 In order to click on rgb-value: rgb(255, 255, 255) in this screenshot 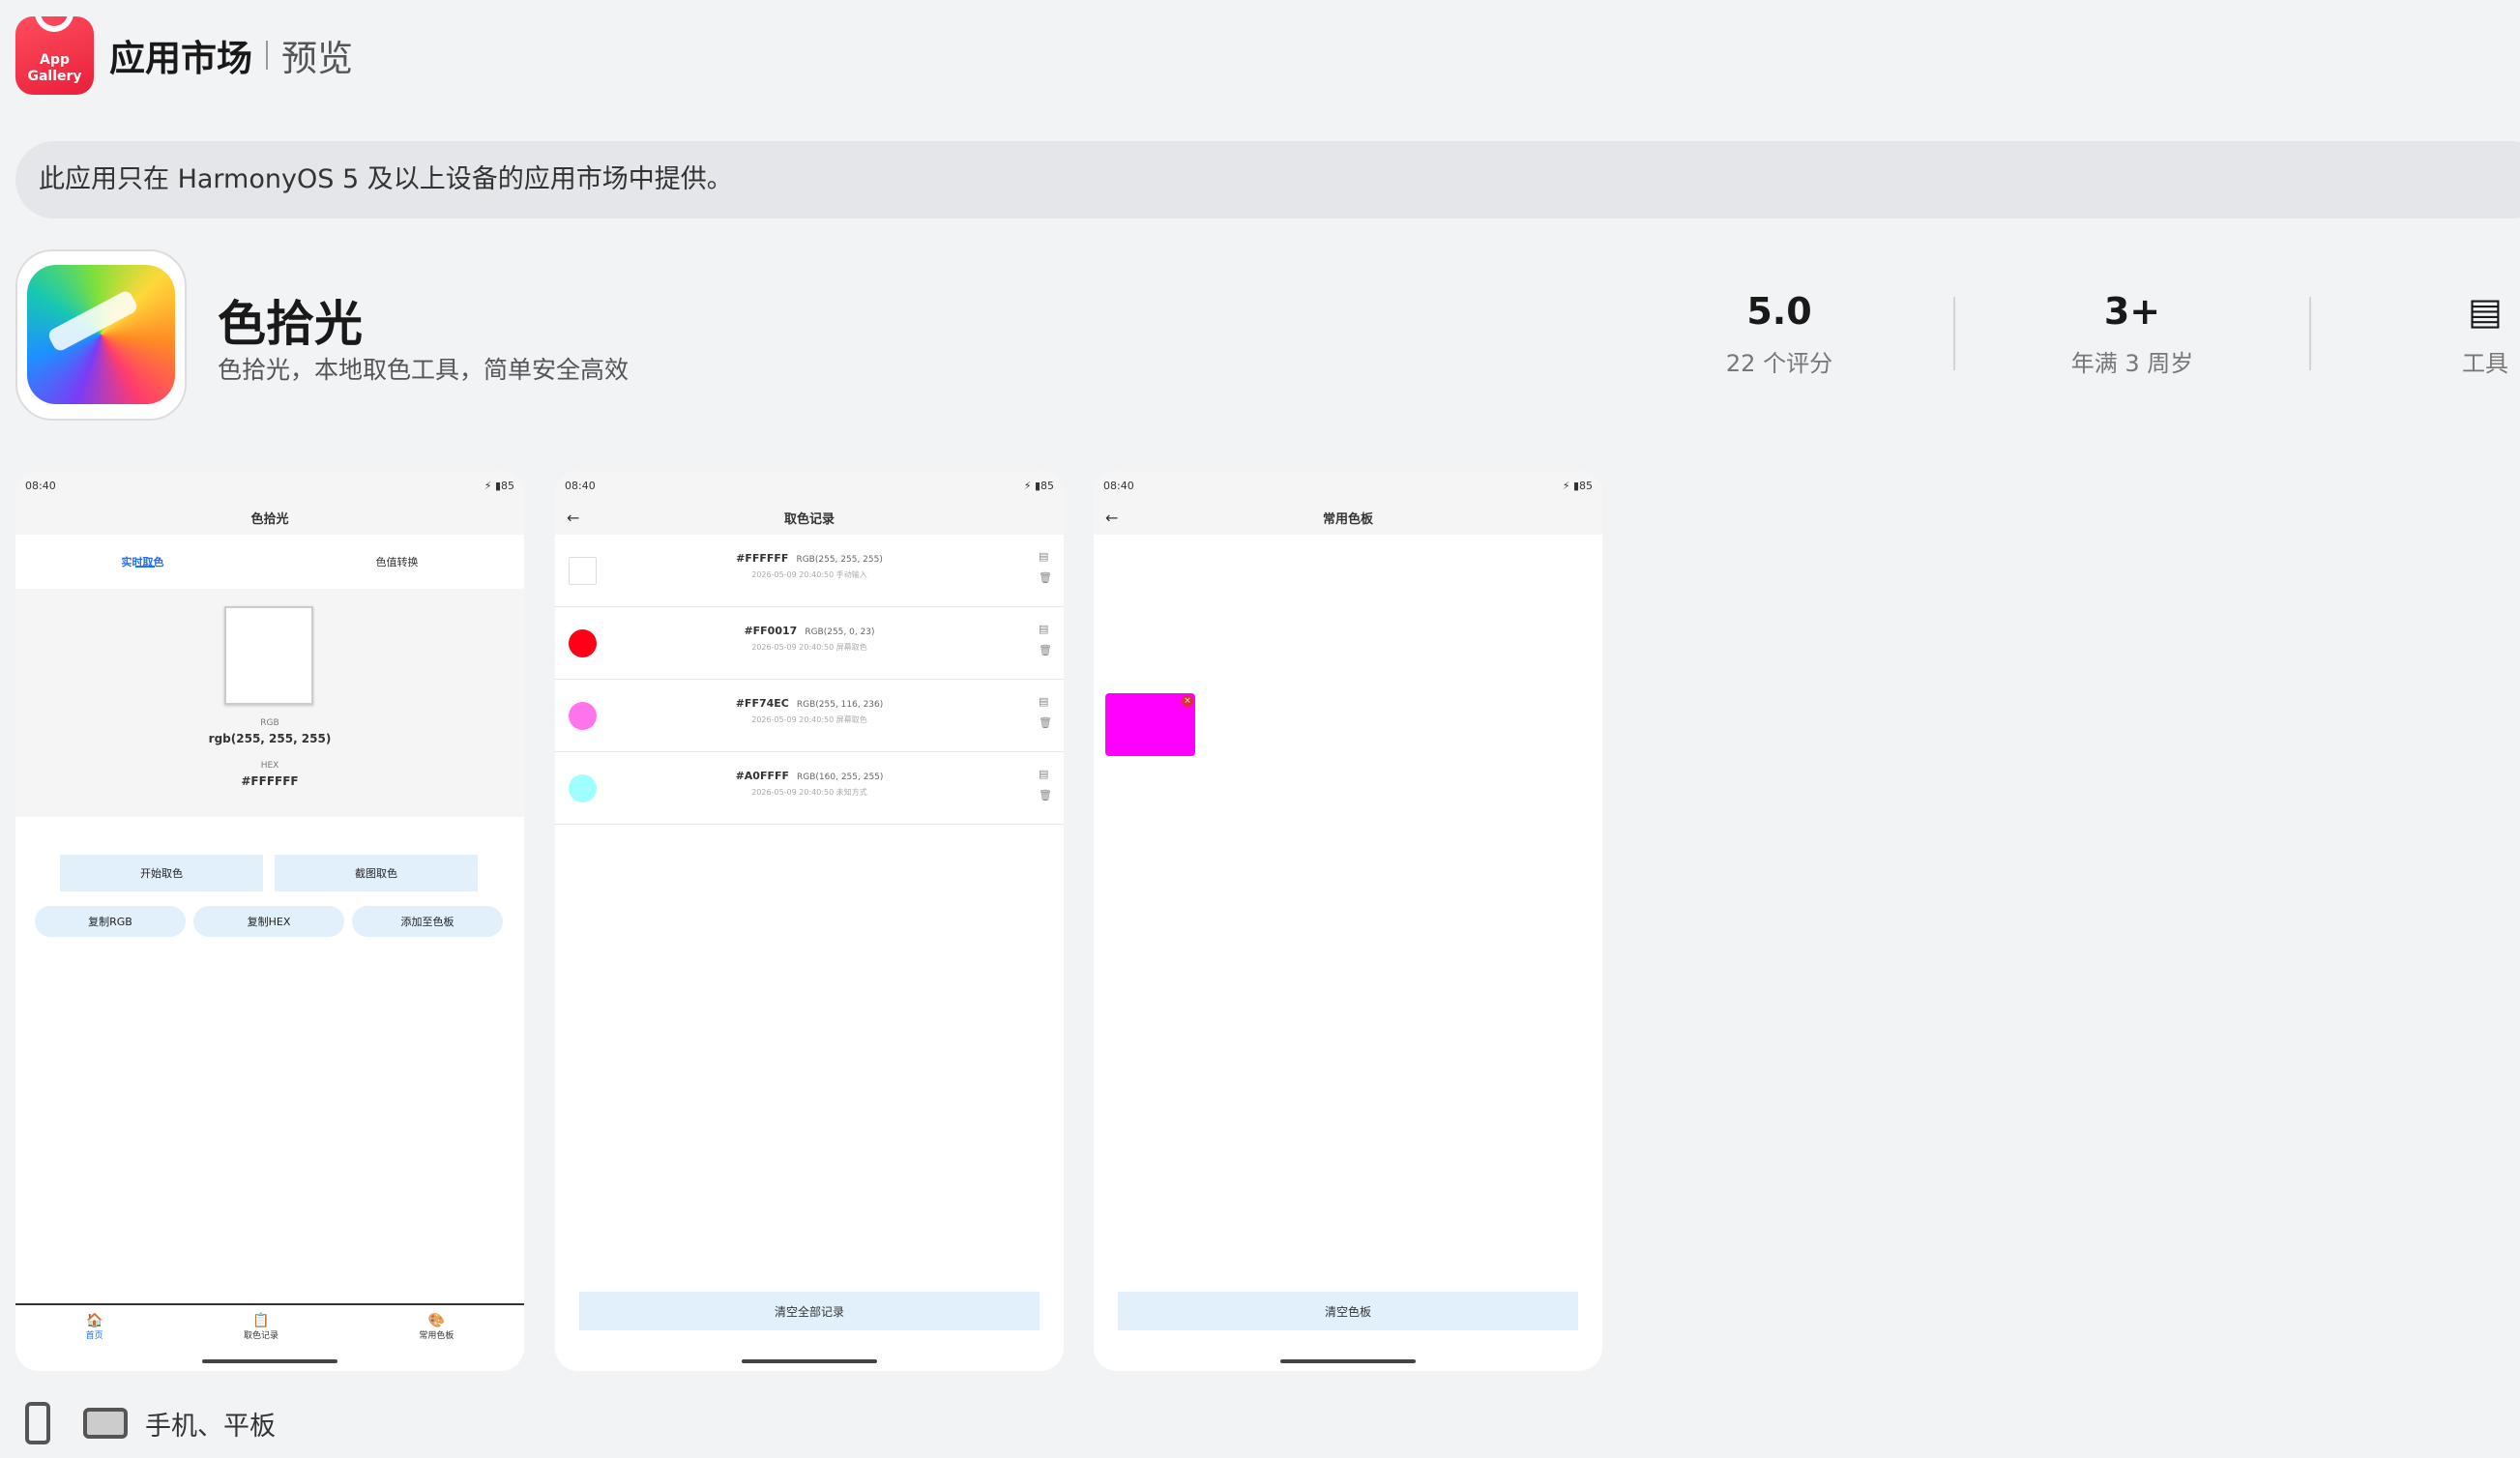, I will do `click(270, 739)`.